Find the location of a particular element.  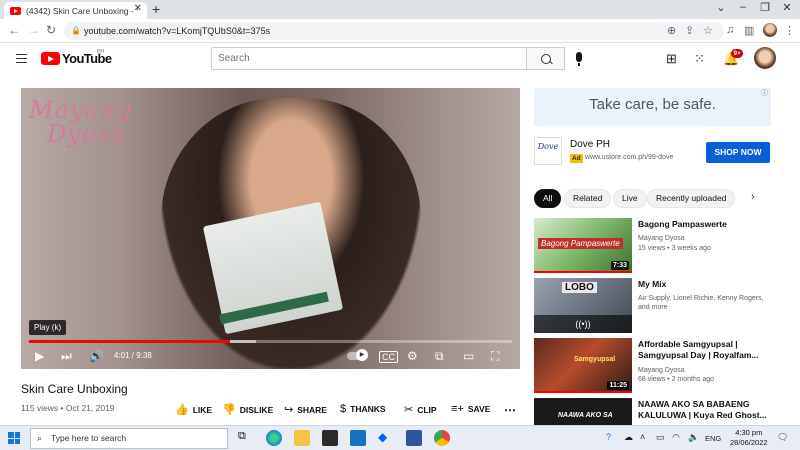

gear-icon: ⚙ is located at coordinates (412, 356).